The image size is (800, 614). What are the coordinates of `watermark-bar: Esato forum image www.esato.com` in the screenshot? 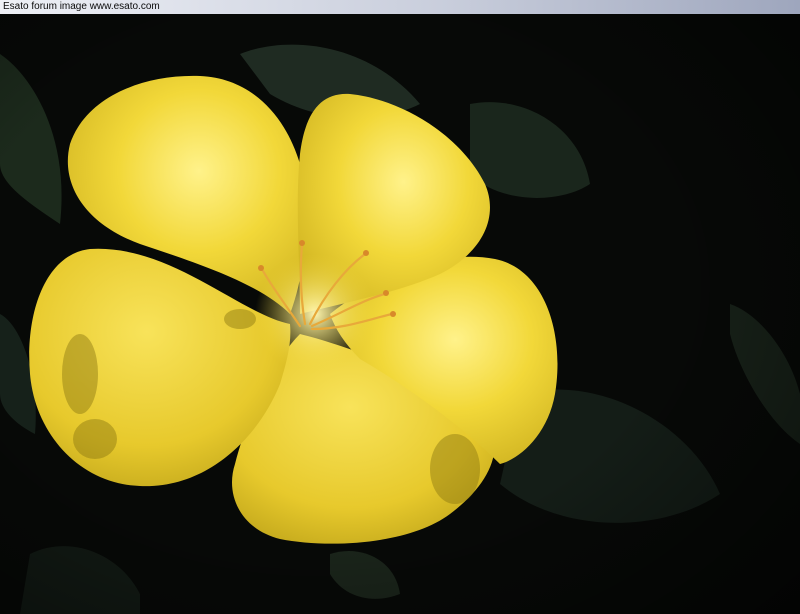 It's located at (400, 7).